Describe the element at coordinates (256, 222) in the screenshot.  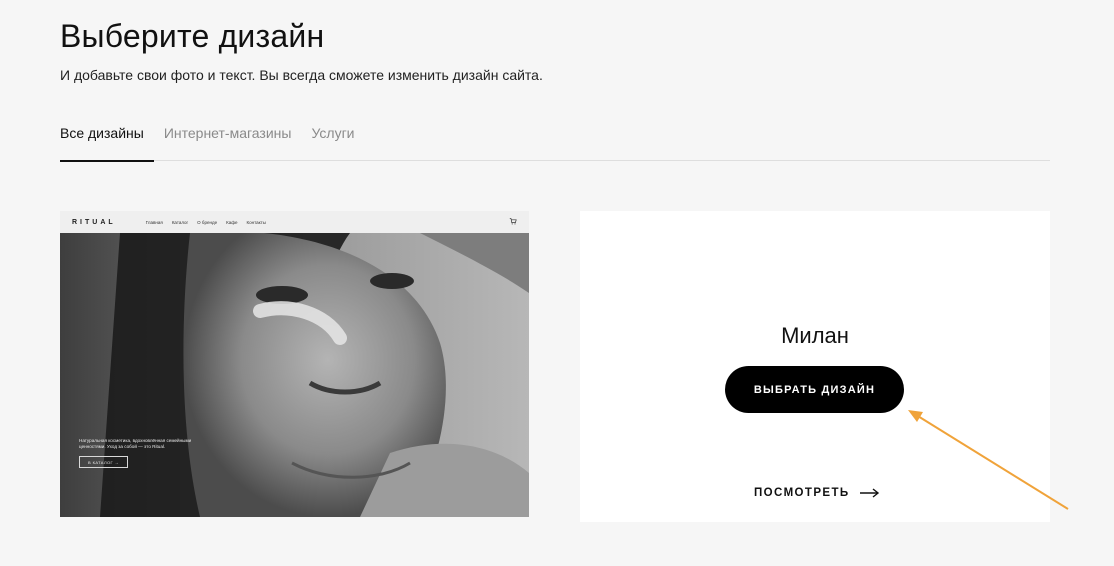
I see `preview-nav-item: Контакты` at that location.